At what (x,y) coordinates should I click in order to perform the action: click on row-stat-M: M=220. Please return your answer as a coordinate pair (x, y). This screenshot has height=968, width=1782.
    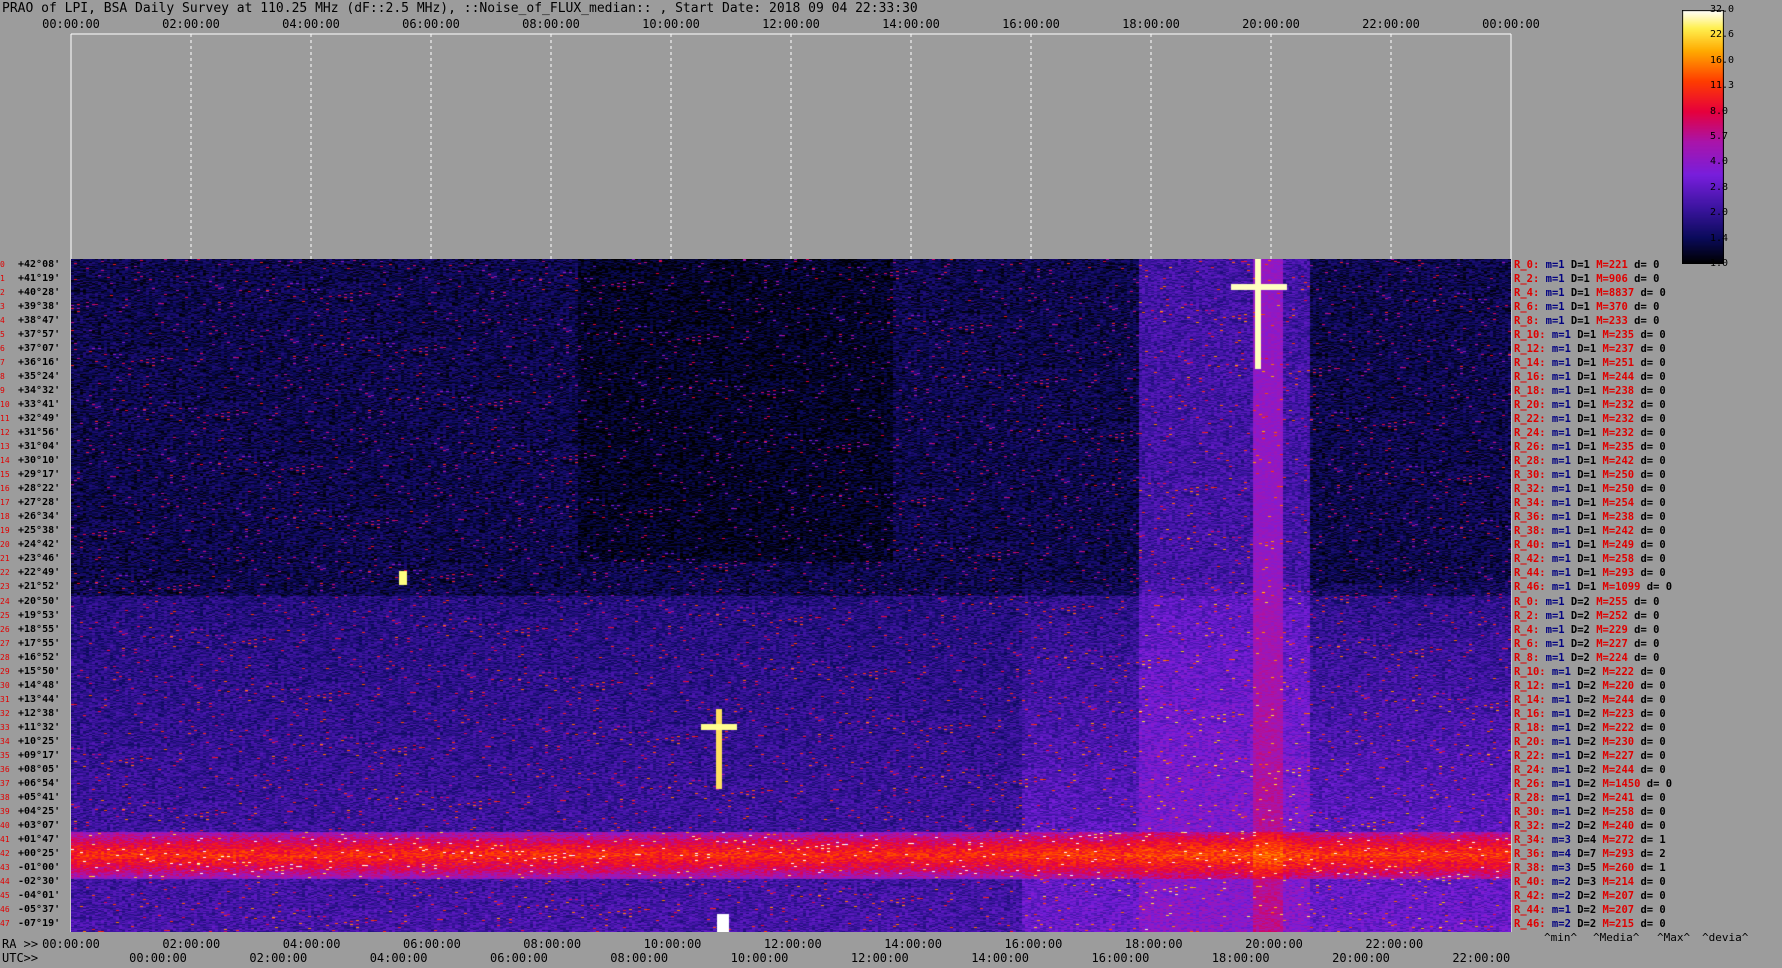
    Looking at the image, I should click on (1615, 685).